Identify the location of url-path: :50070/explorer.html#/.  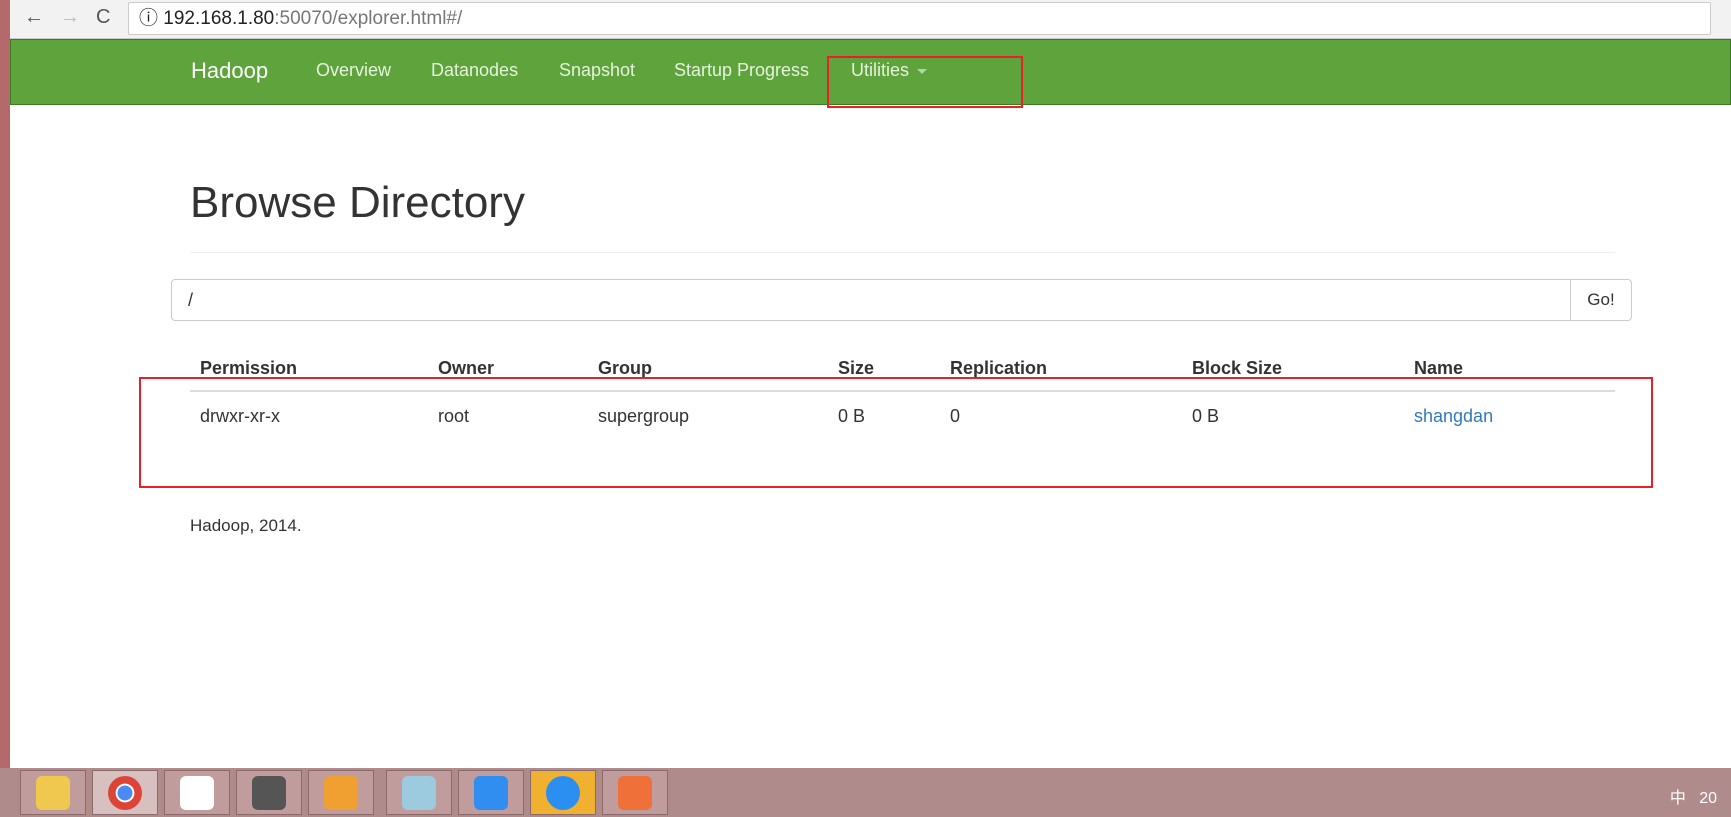
(368, 18).